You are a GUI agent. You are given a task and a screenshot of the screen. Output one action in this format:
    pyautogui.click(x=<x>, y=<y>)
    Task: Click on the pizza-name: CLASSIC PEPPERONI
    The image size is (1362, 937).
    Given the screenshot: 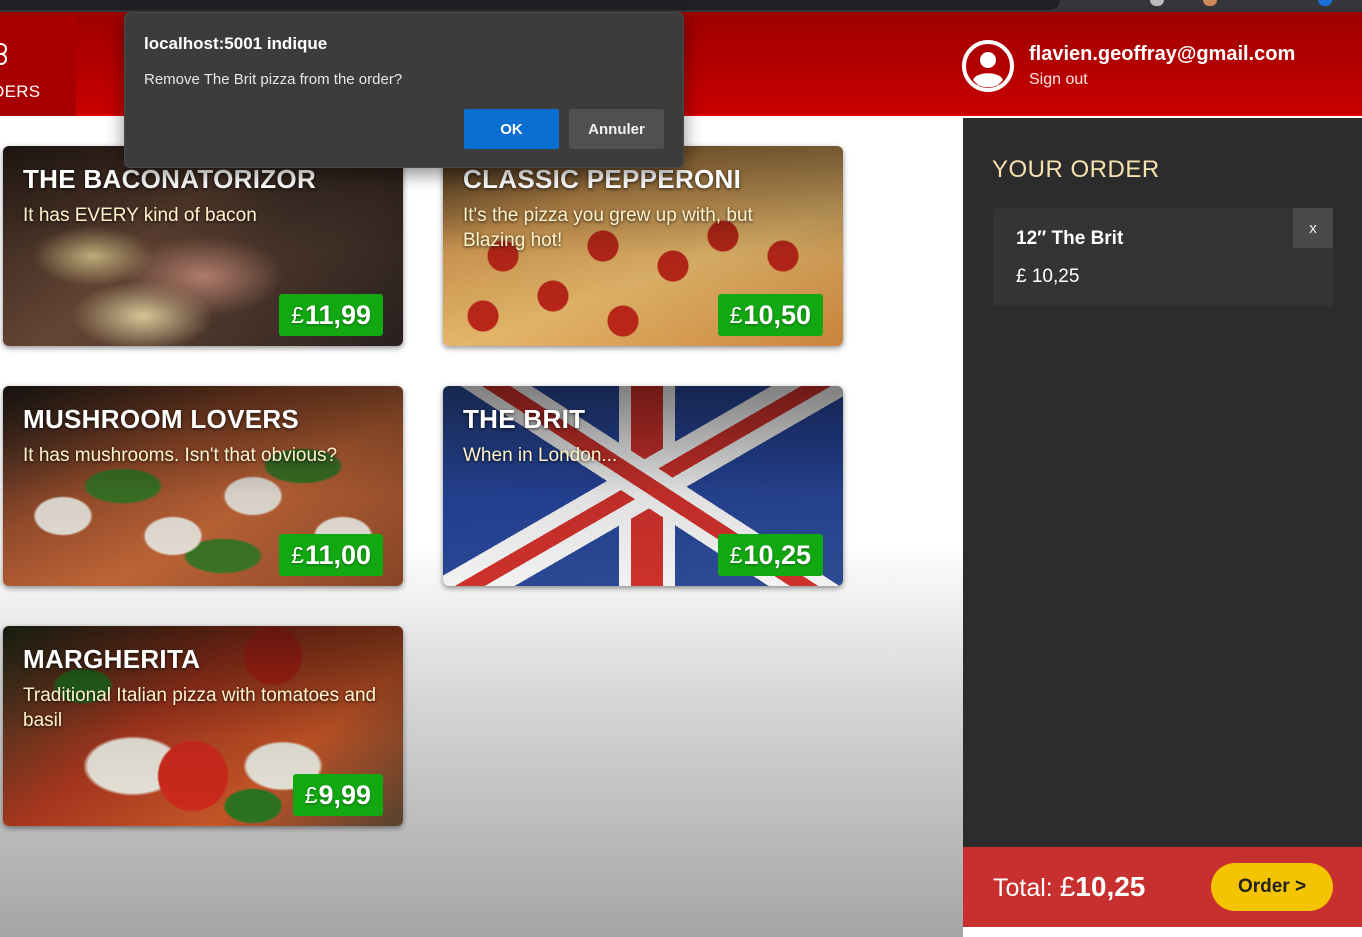 What is the action you would take?
    pyautogui.click(x=602, y=179)
    